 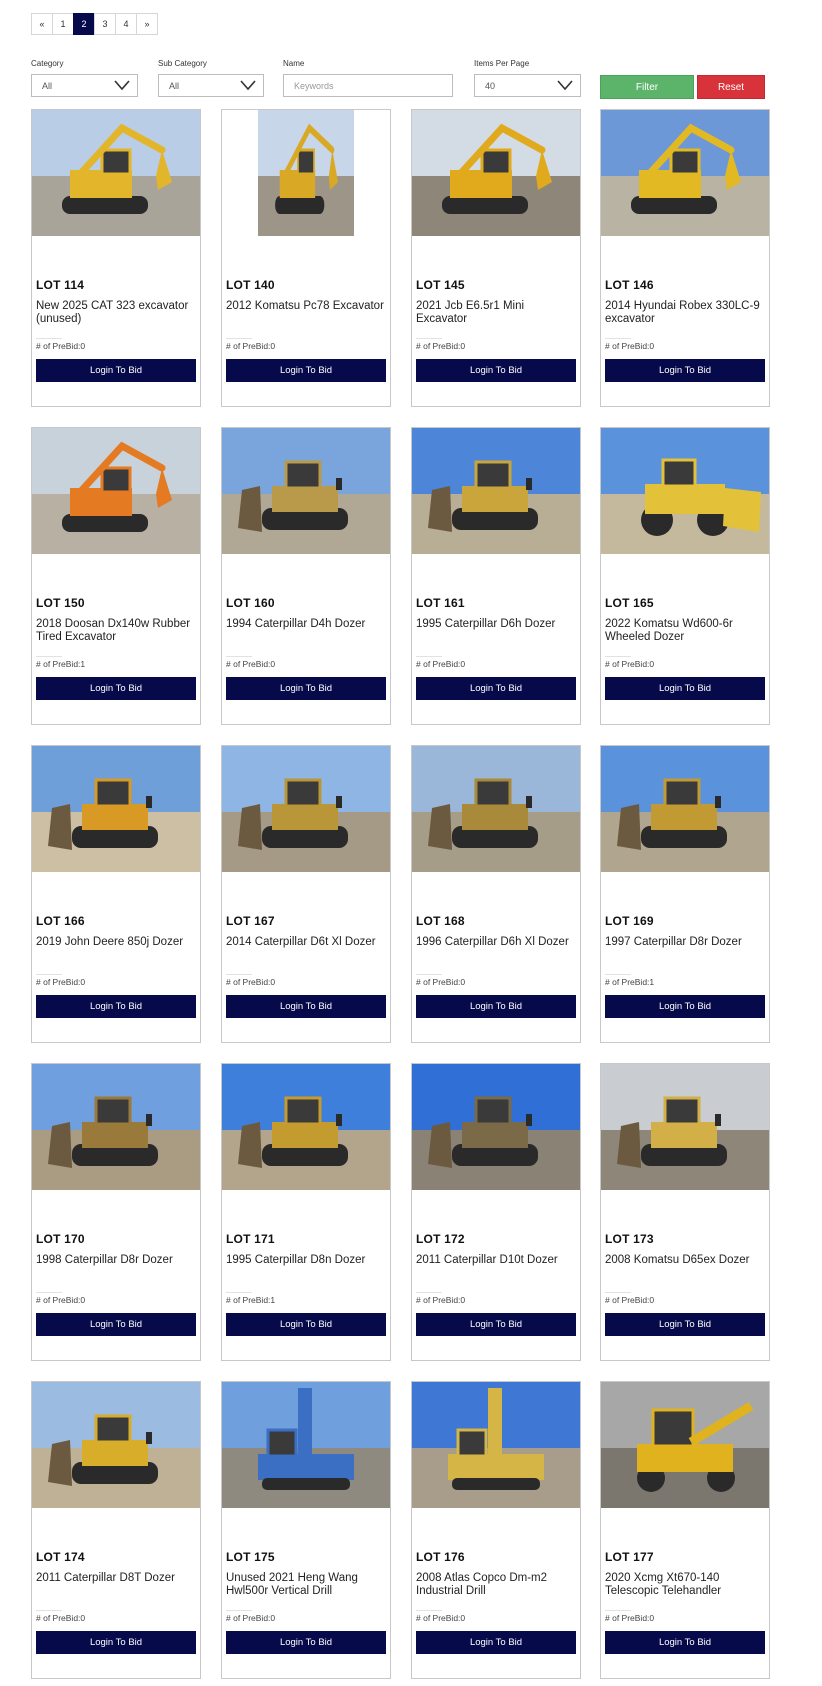 What do you see at coordinates (440, 285) in the screenshot?
I see `lot-number: LOT 145` at bounding box center [440, 285].